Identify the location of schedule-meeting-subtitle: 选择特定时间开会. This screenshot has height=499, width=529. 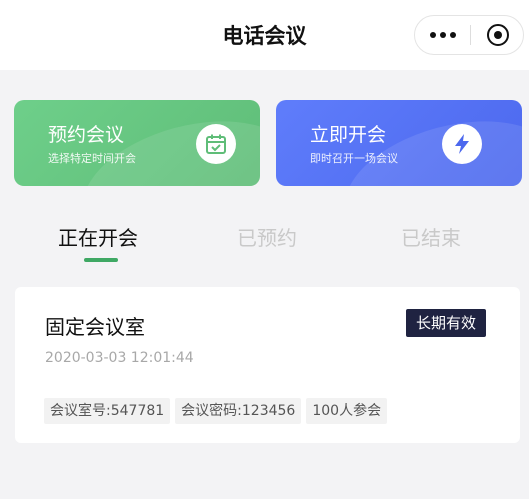
(92, 158).